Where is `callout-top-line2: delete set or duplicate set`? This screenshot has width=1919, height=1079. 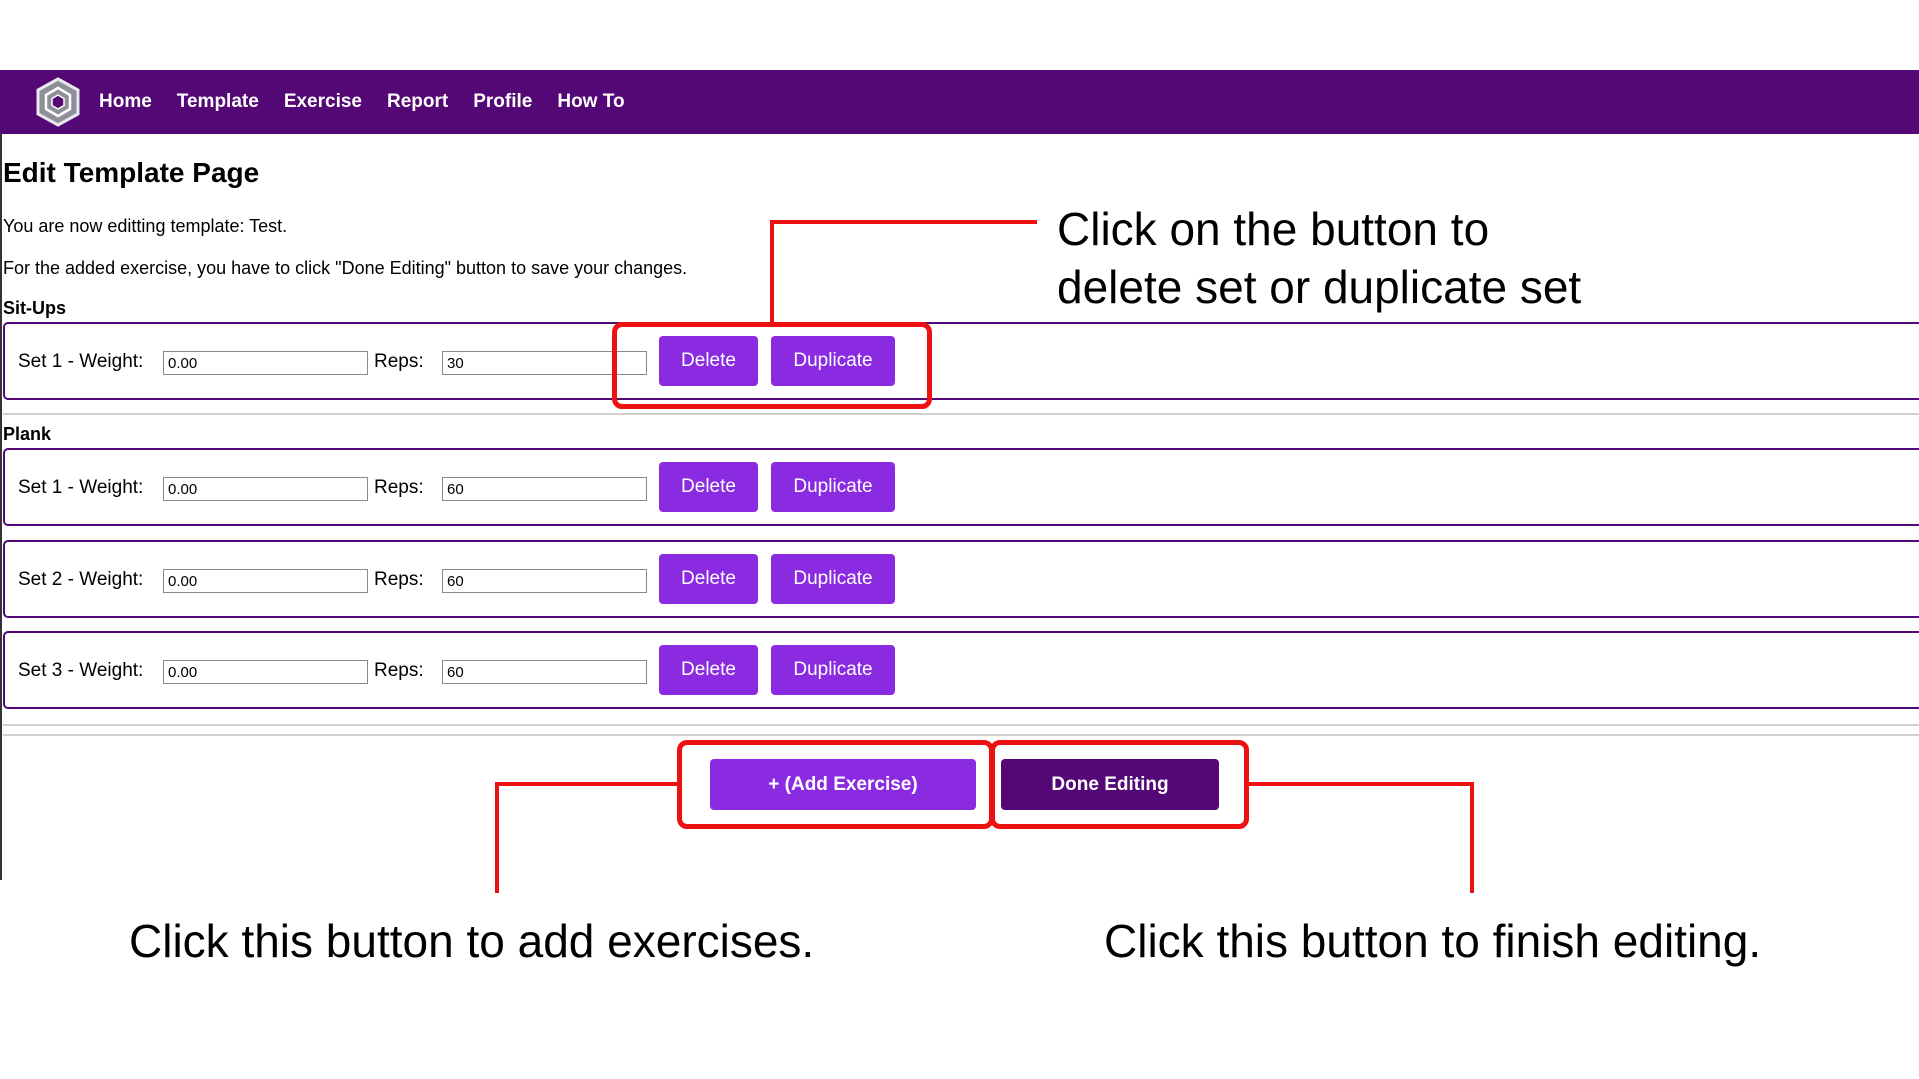 callout-top-line2: delete set or duplicate set is located at coordinates (1319, 287).